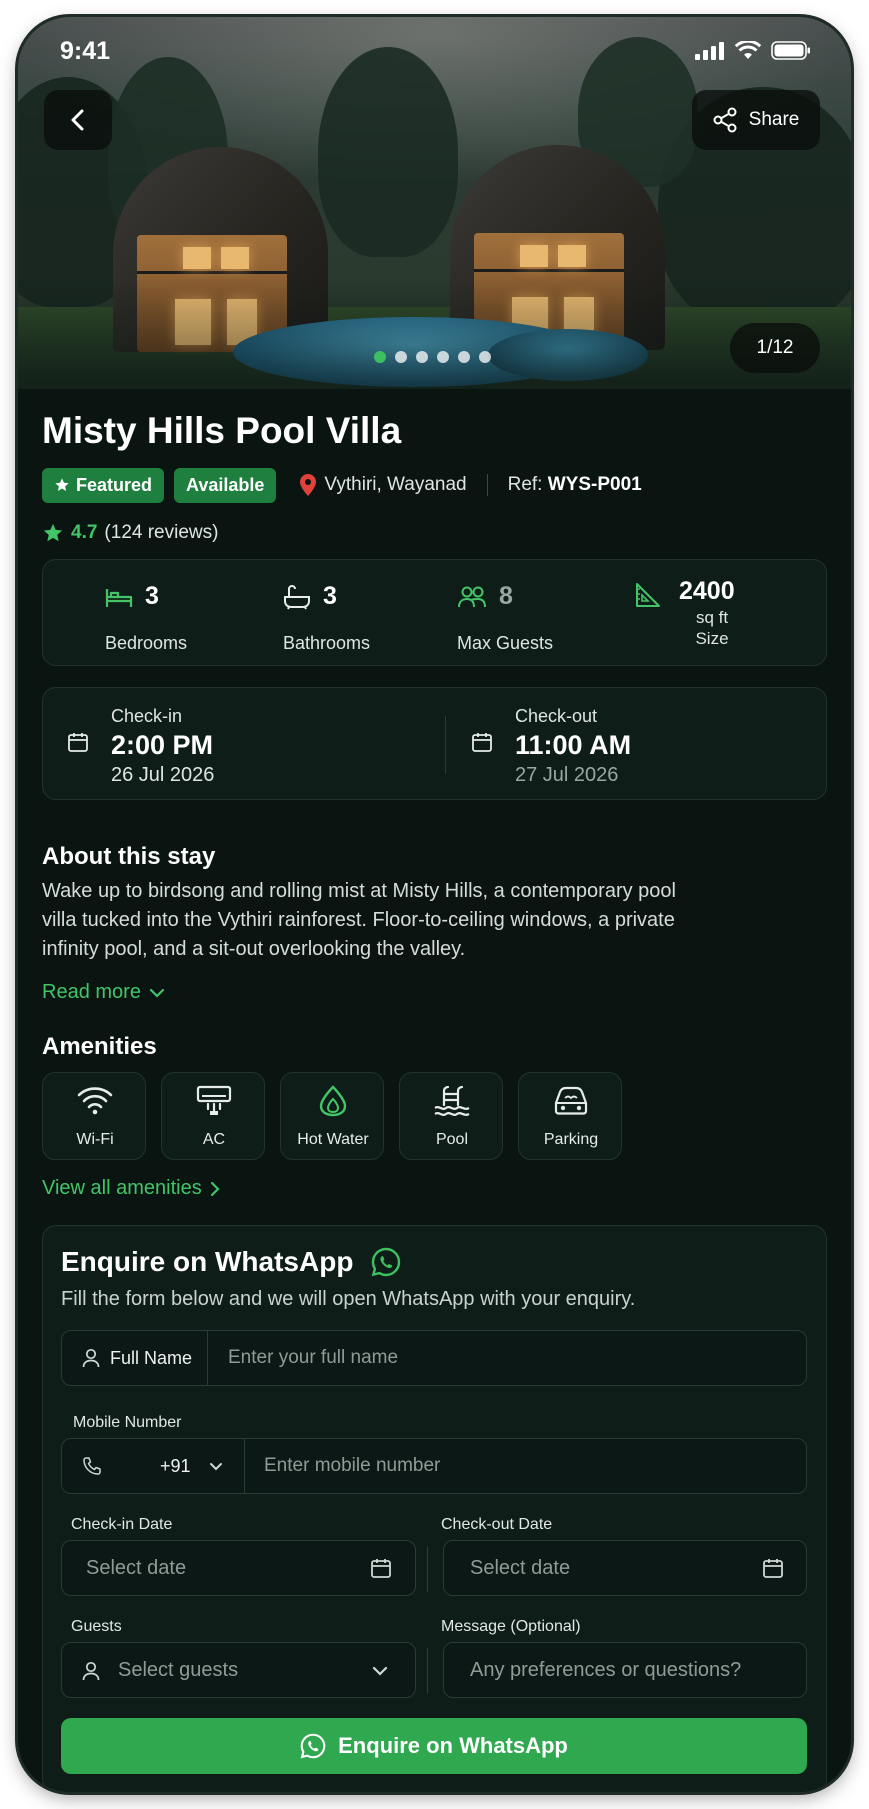  What do you see at coordinates (238, 1670) in the screenshot?
I see `guests-select: Select guests` at bounding box center [238, 1670].